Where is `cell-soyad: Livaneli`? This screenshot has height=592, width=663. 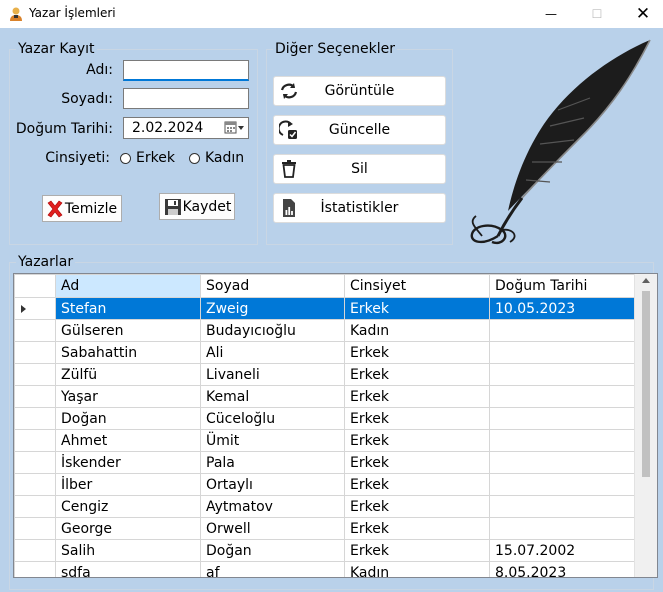 cell-soyad: Livaneli is located at coordinates (272, 374).